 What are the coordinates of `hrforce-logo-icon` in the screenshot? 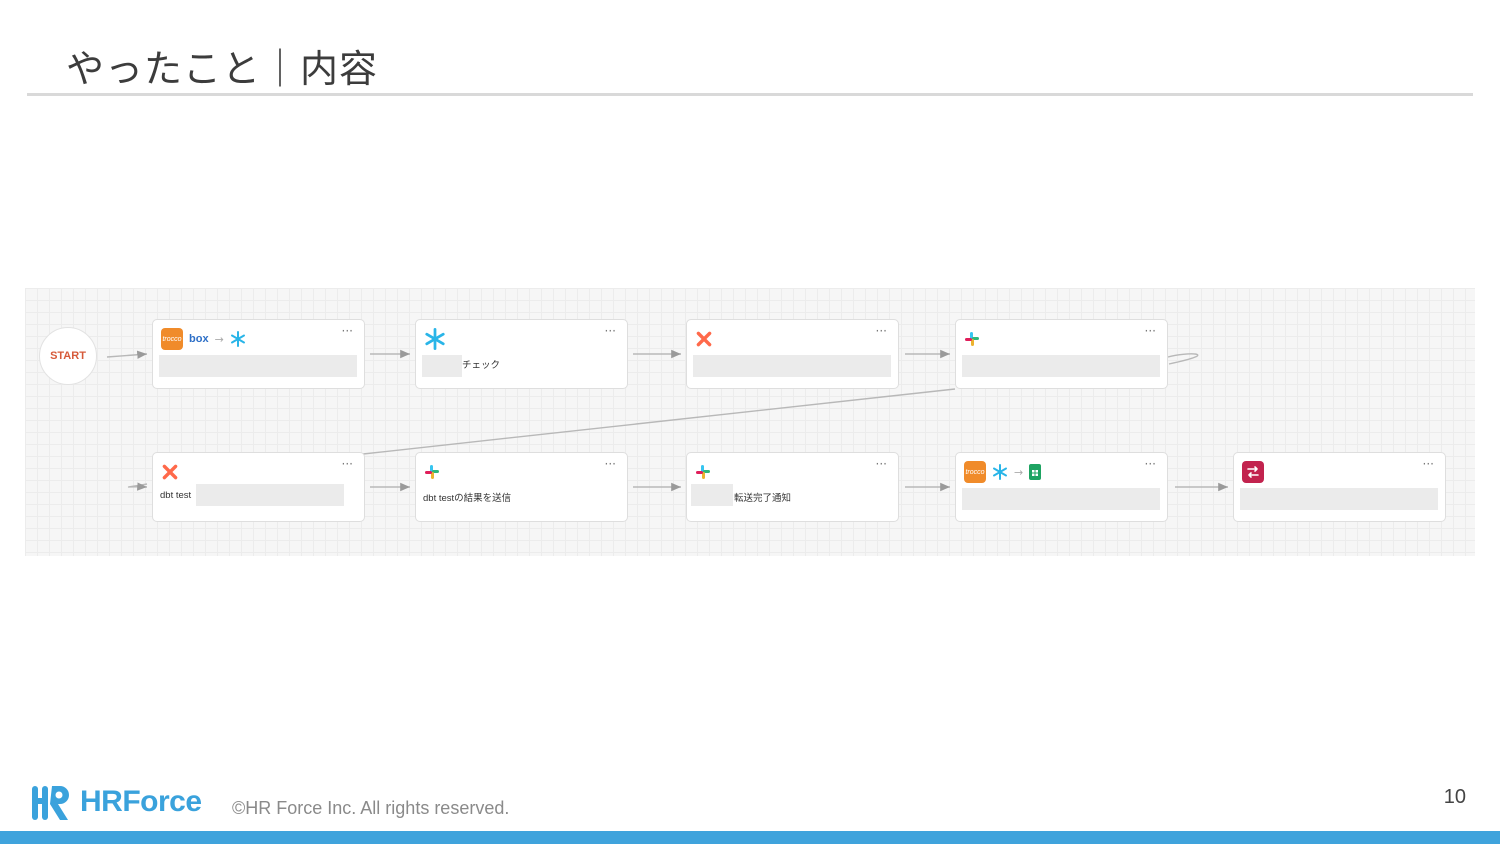 It's located at (50, 803).